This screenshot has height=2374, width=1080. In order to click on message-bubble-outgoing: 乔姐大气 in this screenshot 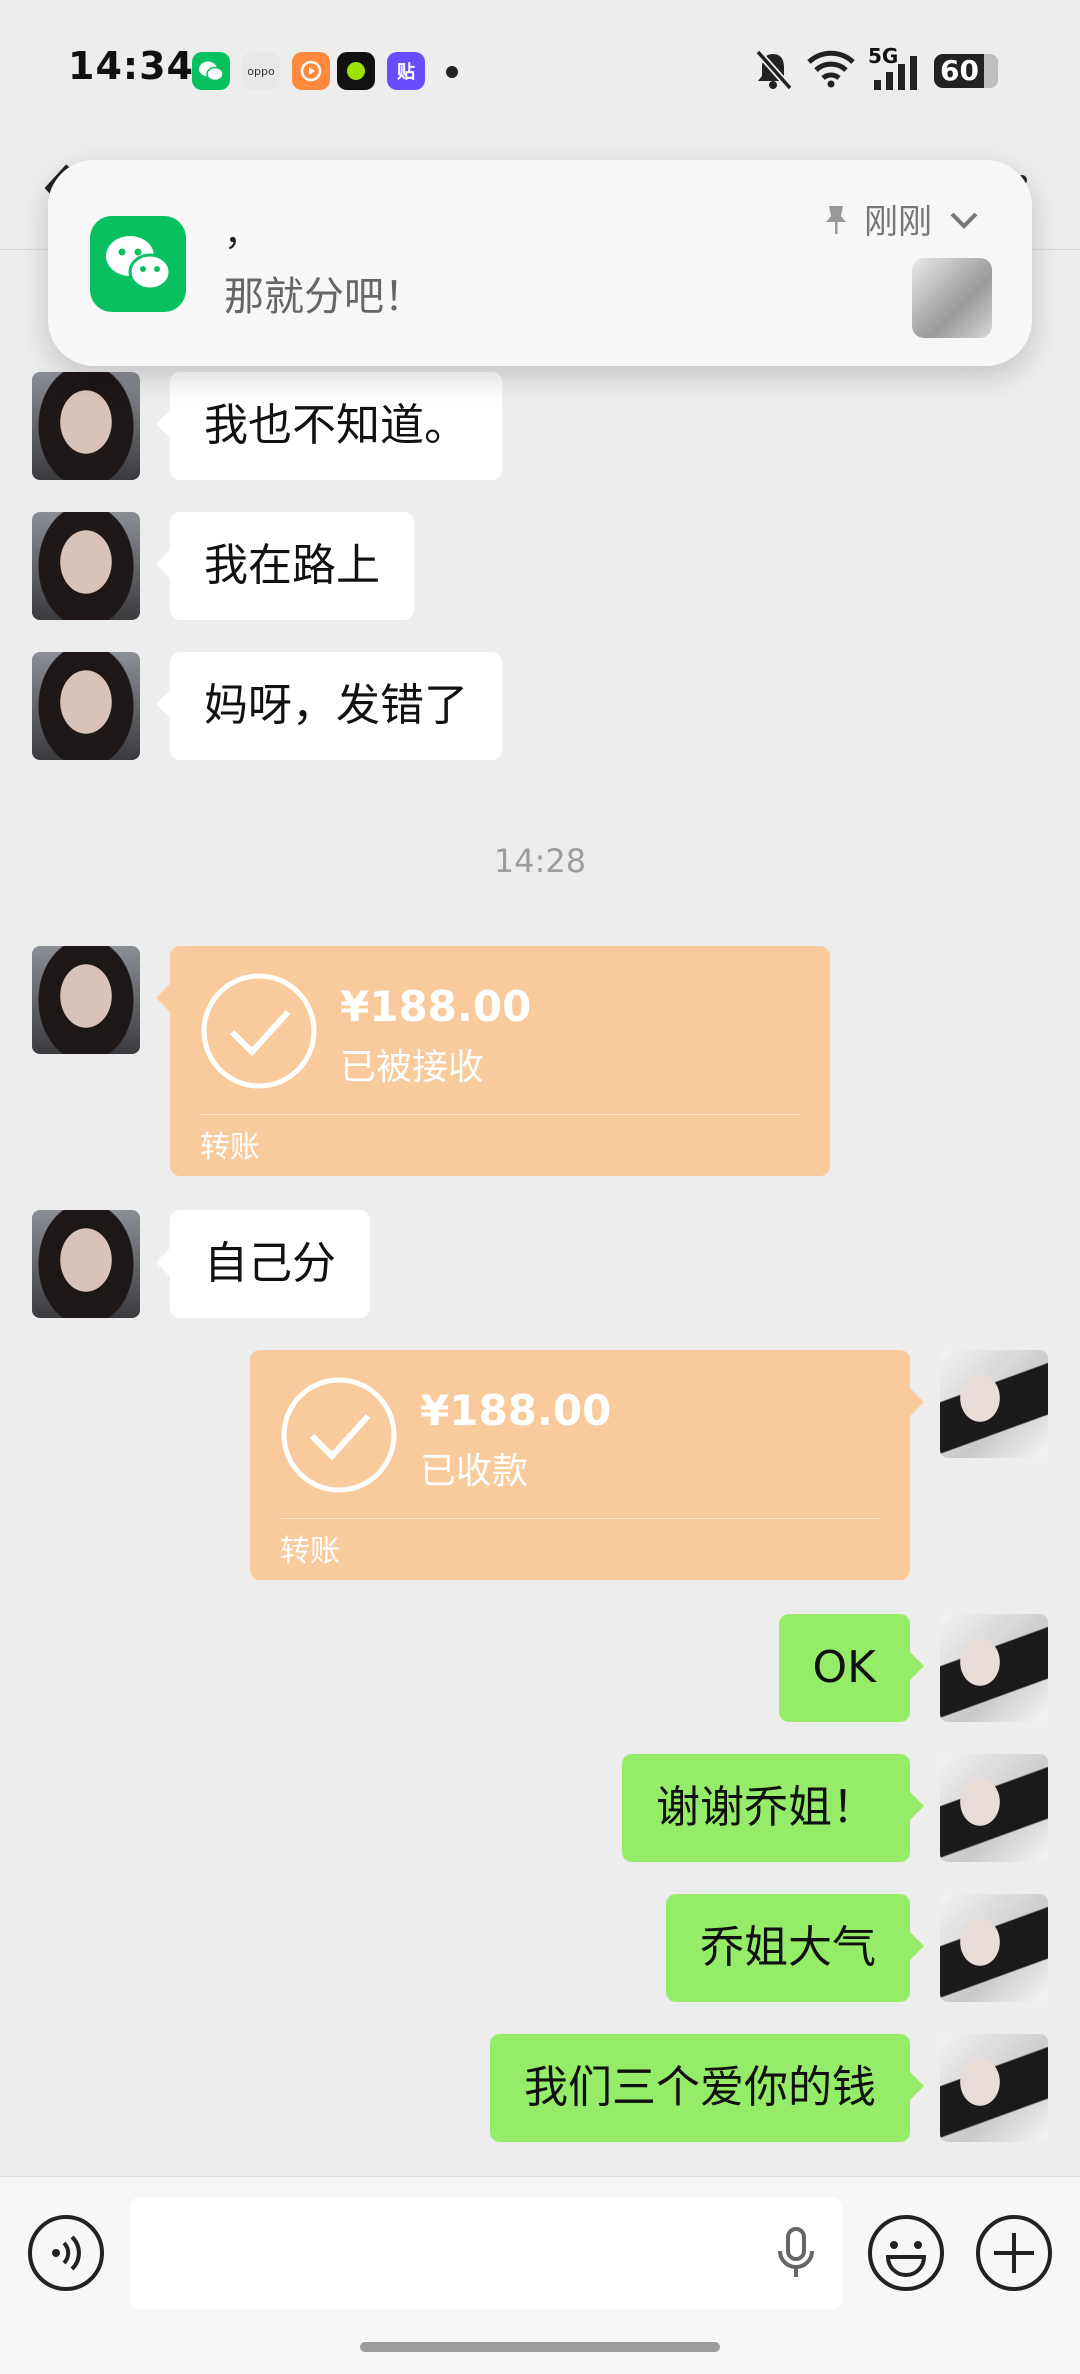, I will do `click(795, 1948)`.